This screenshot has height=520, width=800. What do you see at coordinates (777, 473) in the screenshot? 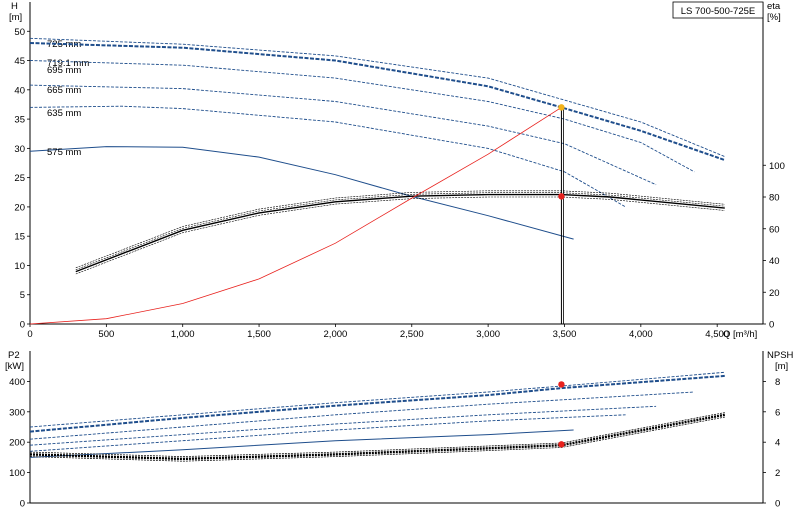
I see `npsh-tick-label: 2` at bounding box center [777, 473].